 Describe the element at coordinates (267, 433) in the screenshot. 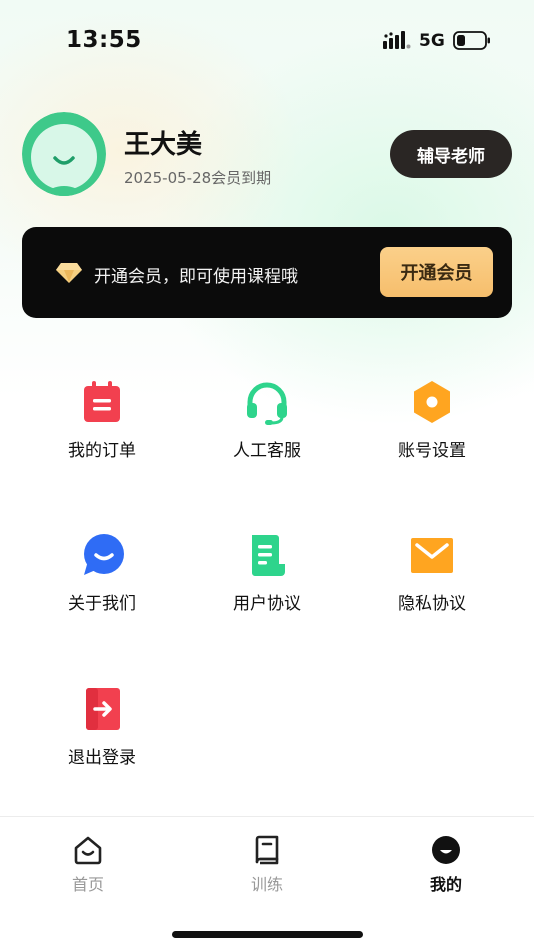

I see `menu-item-customer-service: 人工客服` at that location.